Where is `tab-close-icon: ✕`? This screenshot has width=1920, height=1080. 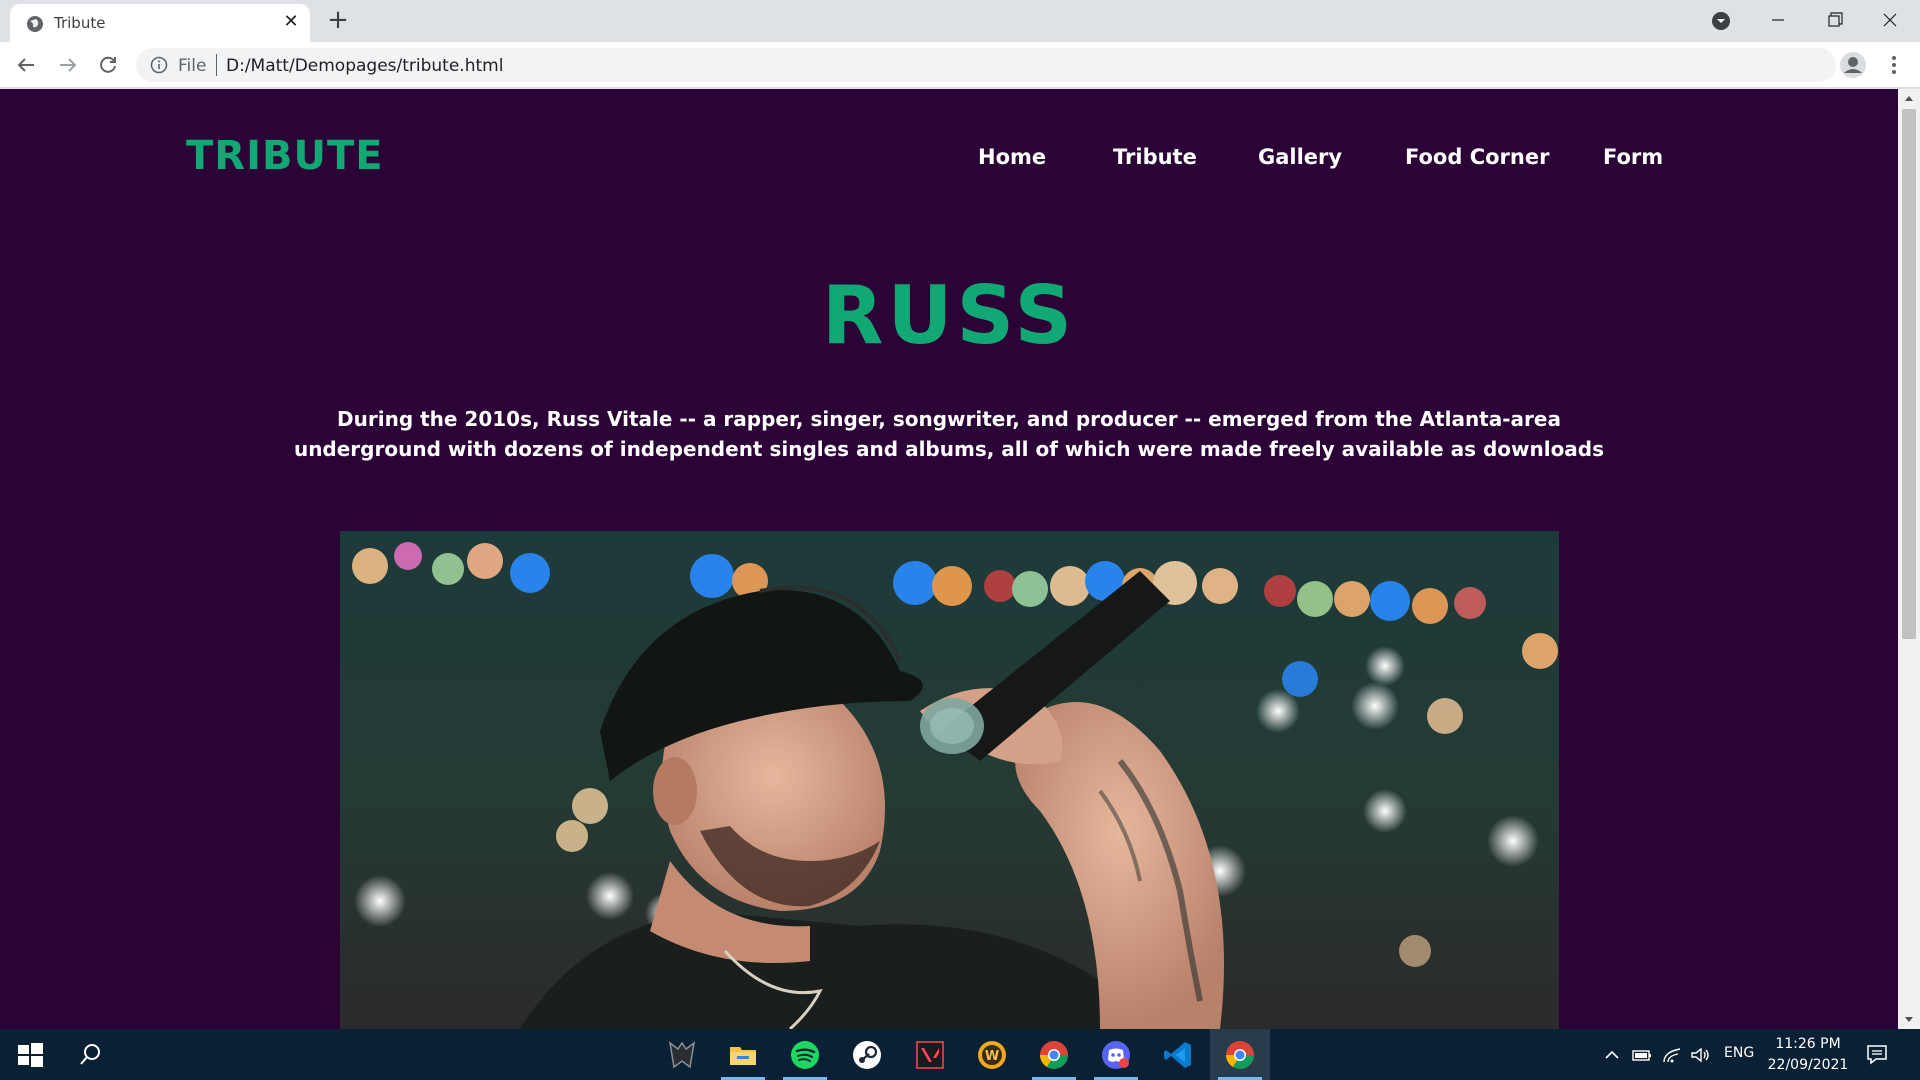
tab-close-icon: ✕ is located at coordinates (291, 22).